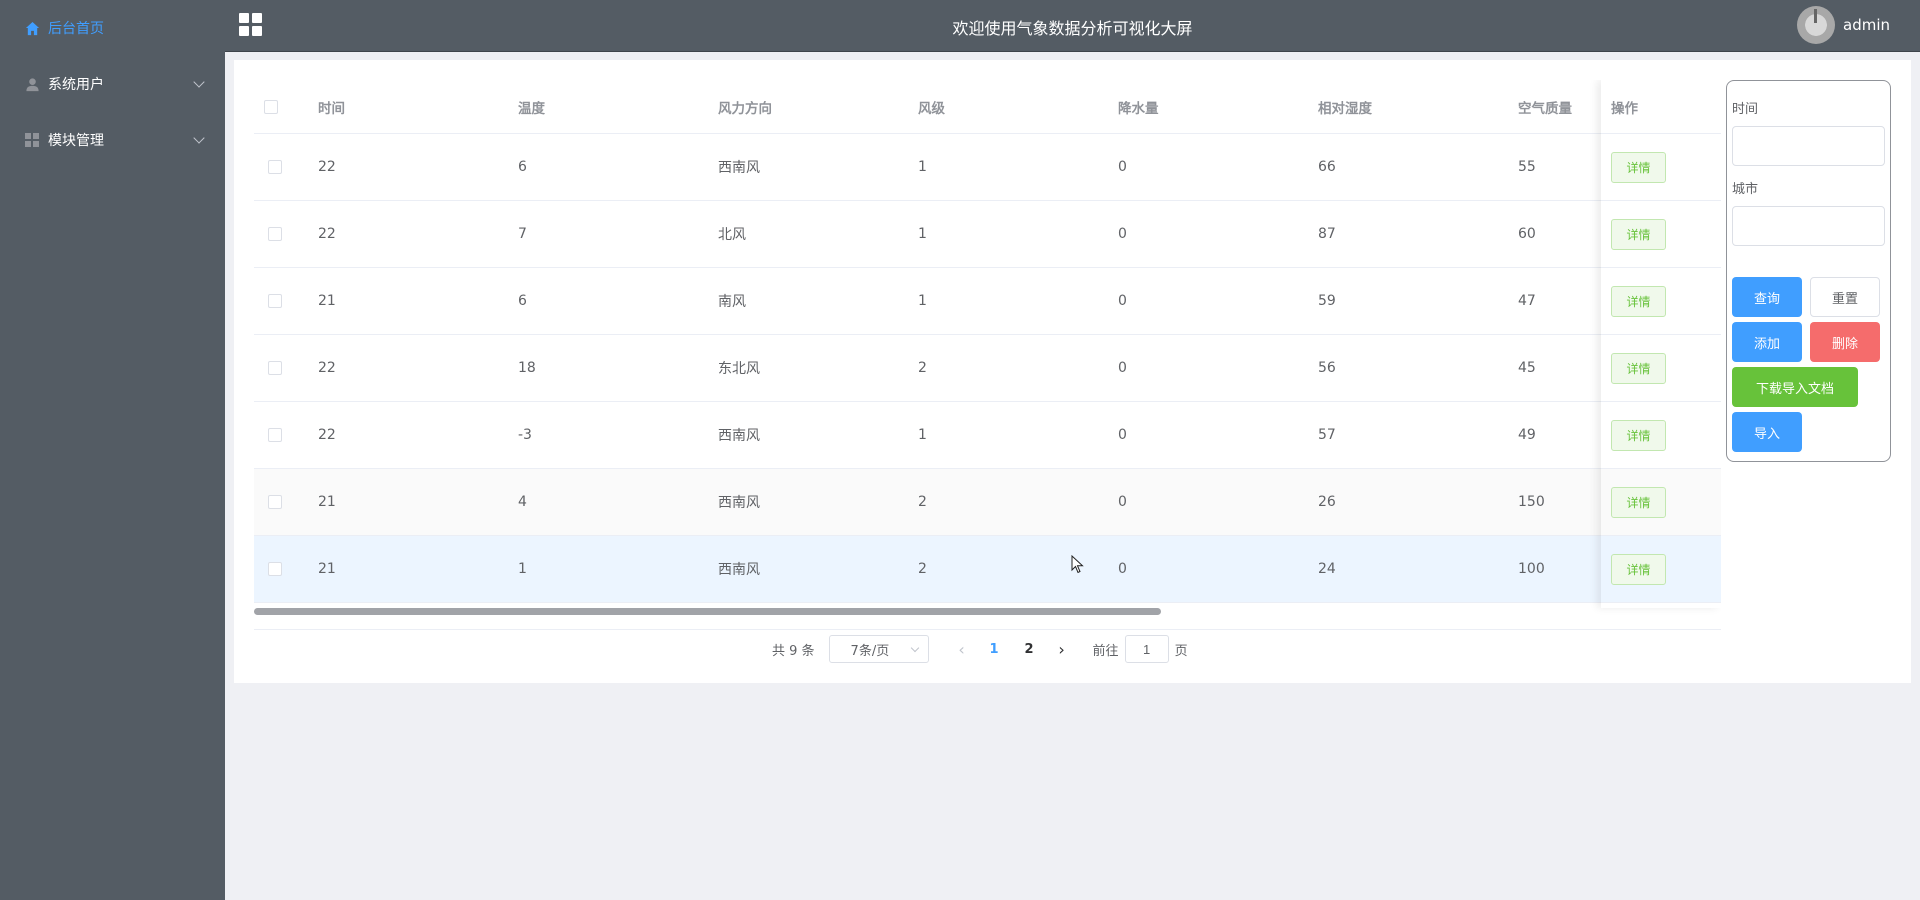 The height and width of the screenshot is (900, 1920). What do you see at coordinates (112, 450) in the screenshot?
I see `sidebar: 后台首页 系统用户 模块管理` at bounding box center [112, 450].